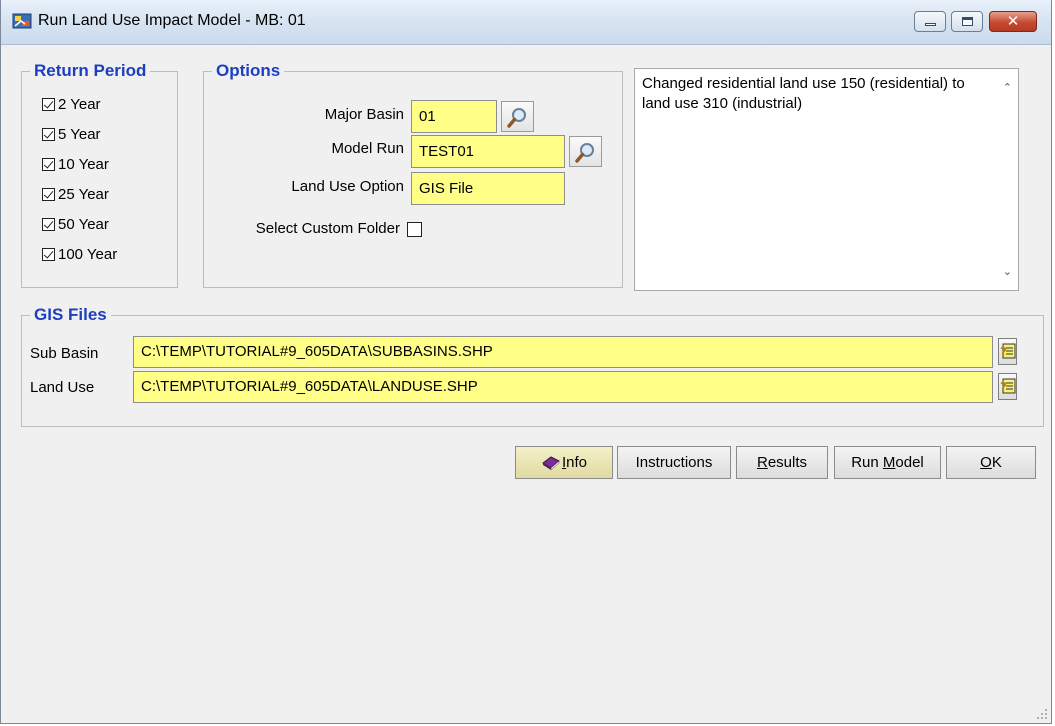 The height and width of the screenshot is (726, 1055). I want to click on return-period-item-10-year: 10 Year, so click(75, 164).